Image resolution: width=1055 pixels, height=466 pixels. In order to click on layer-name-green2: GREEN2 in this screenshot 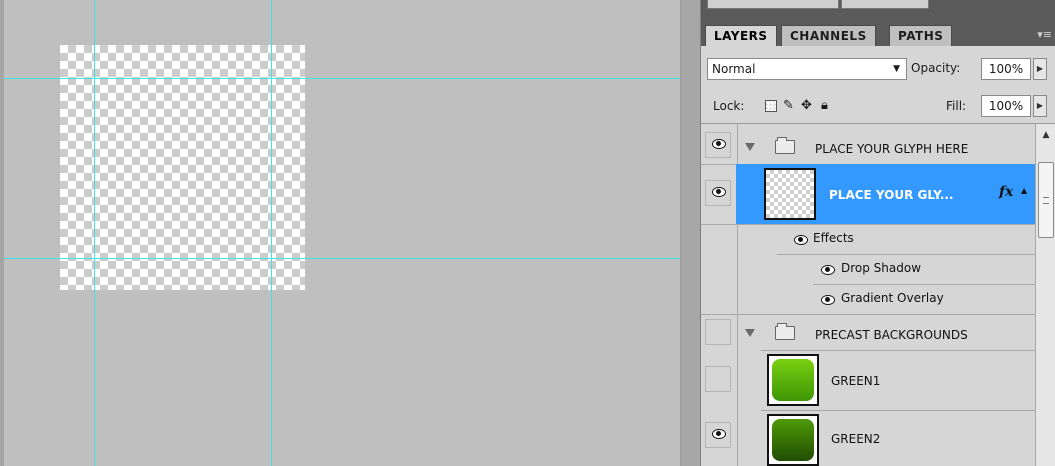, I will do `click(855, 439)`.